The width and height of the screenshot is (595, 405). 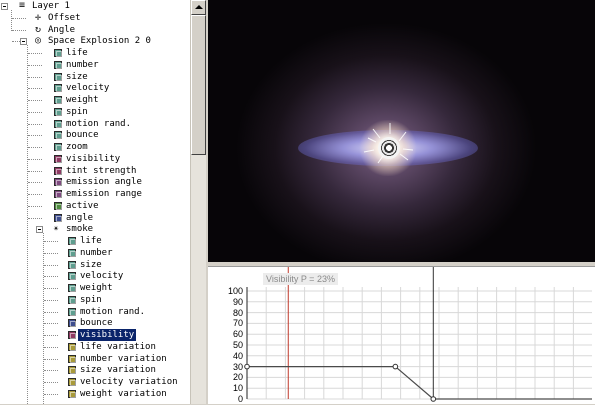 What do you see at coordinates (95, 171) in the screenshot?
I see `tree-row: tint strength` at bounding box center [95, 171].